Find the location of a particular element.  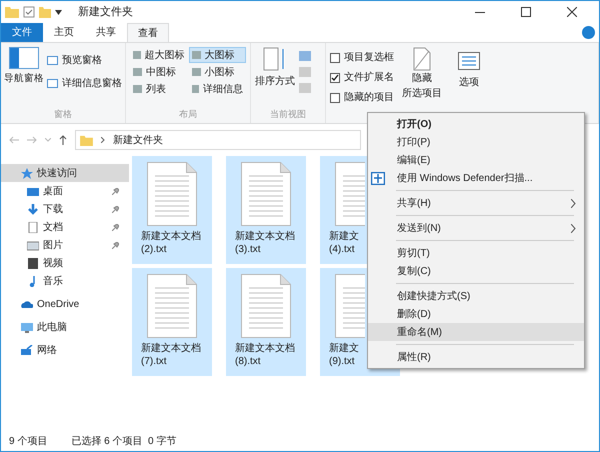

address-bar: 新建文件夹 is located at coordinates (218, 140).